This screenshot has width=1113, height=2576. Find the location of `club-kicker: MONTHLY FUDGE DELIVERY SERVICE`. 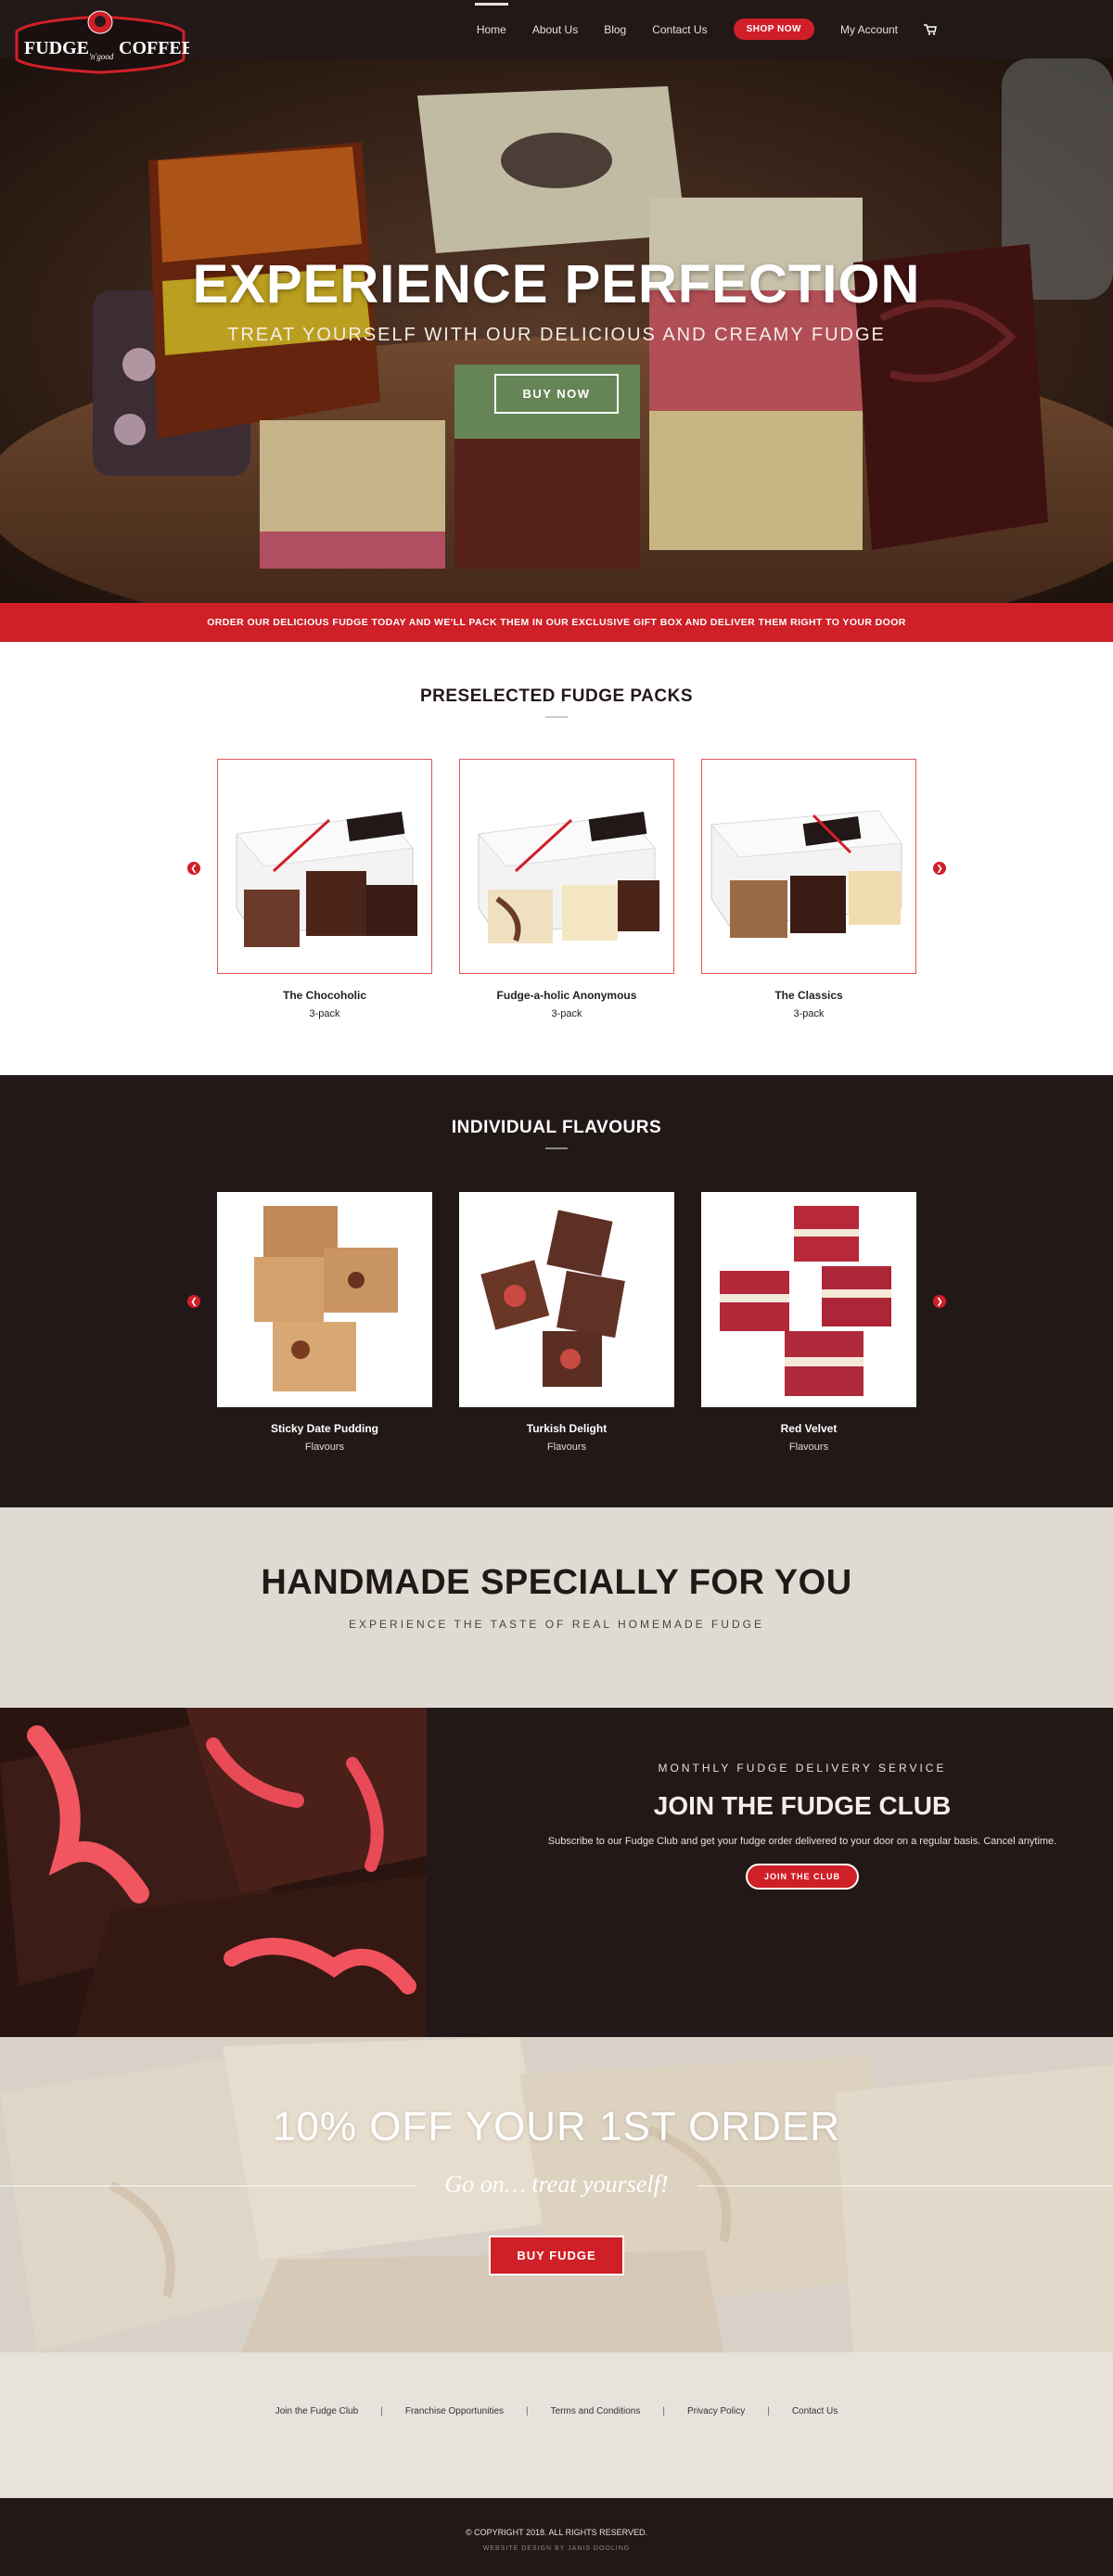

club-kicker: MONTHLY FUDGE DELIVERY SERVICE is located at coordinates (802, 1768).